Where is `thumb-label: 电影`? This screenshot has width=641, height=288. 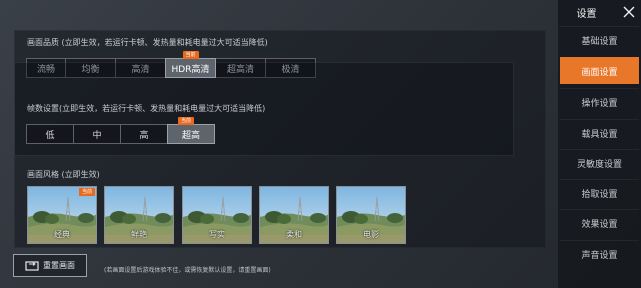
thumb-label: 电影 is located at coordinates (371, 234).